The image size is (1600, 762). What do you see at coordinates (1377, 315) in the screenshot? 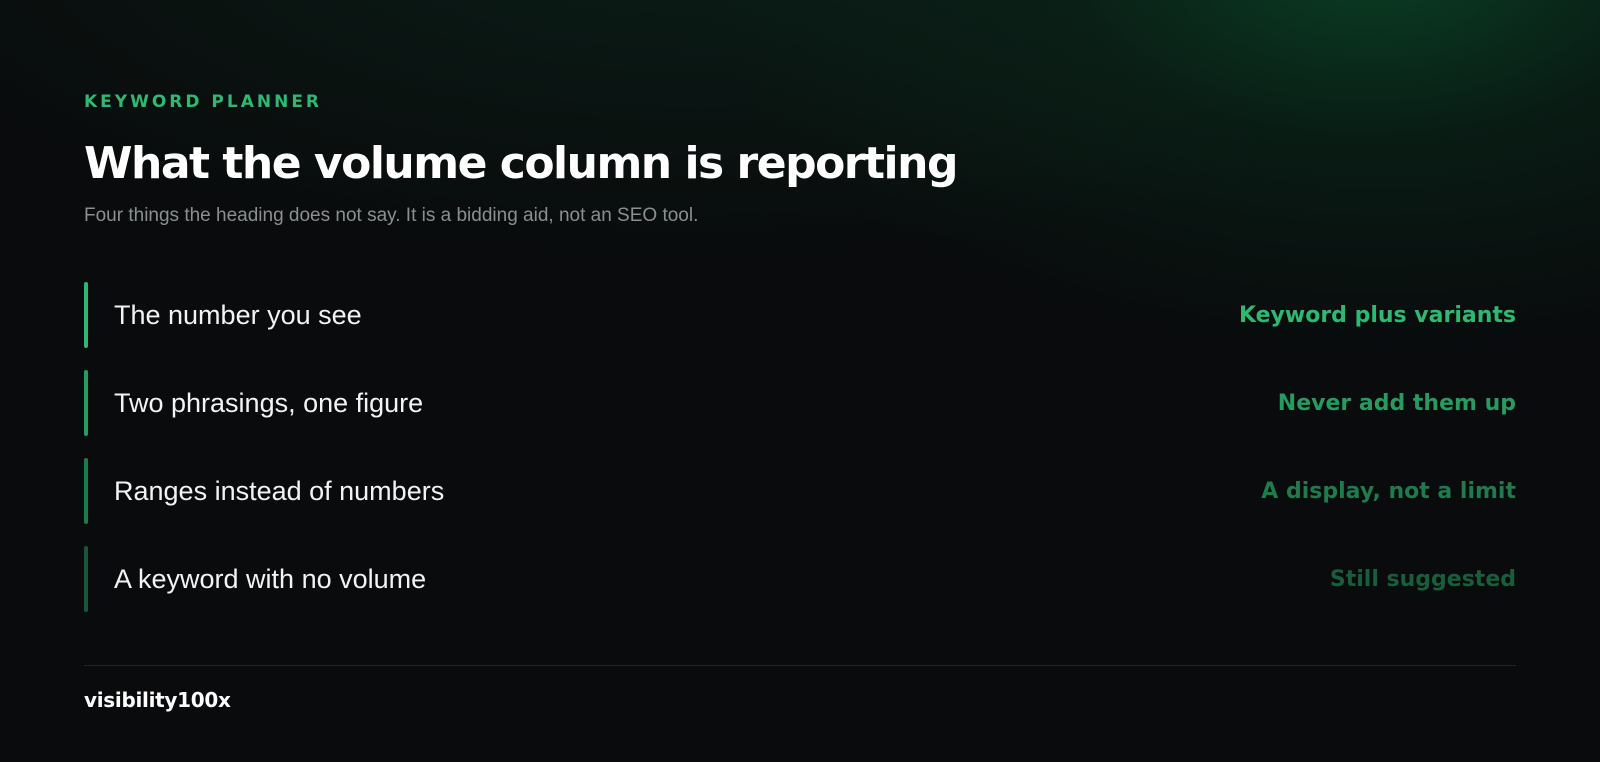
I see `row-value: Keyword plus variants` at bounding box center [1377, 315].